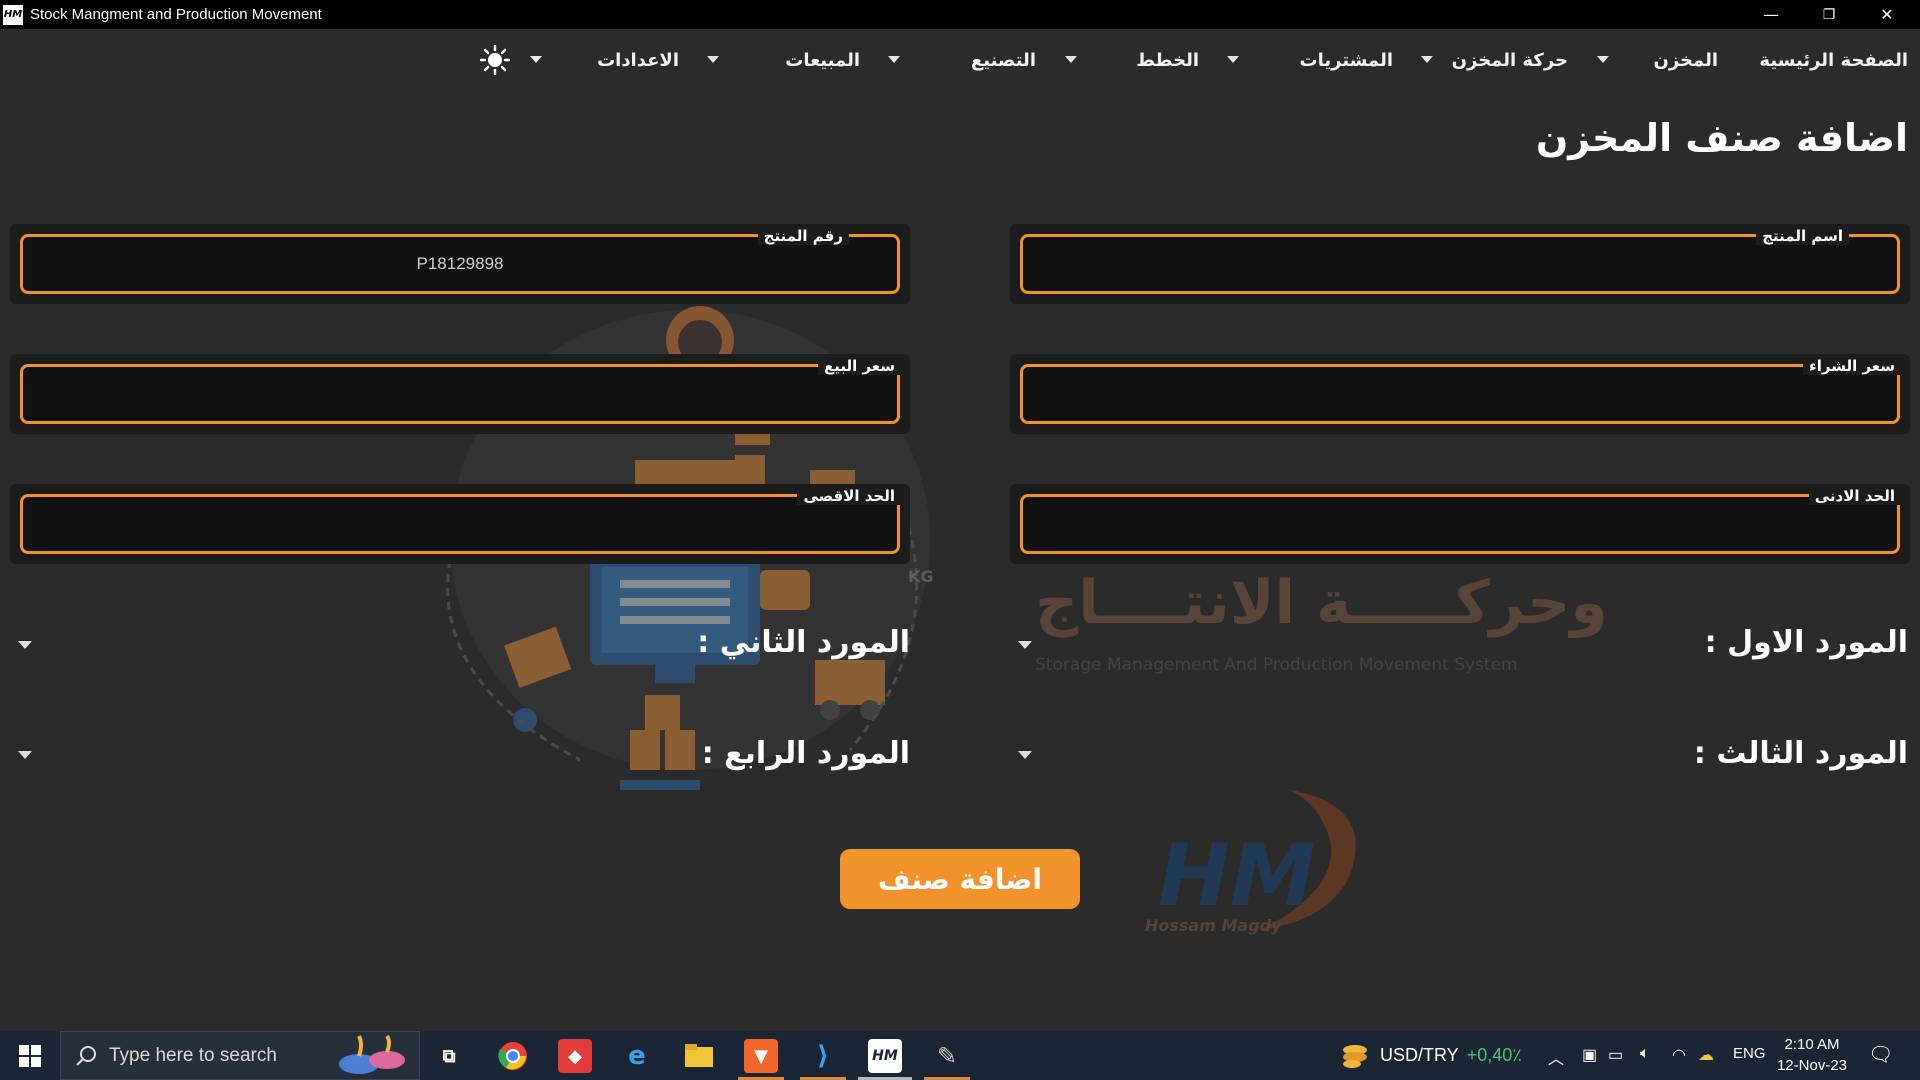 The image size is (1920, 1080). Describe the element at coordinates (1887, 14) in the screenshot. I see `close-button: ✕` at that location.